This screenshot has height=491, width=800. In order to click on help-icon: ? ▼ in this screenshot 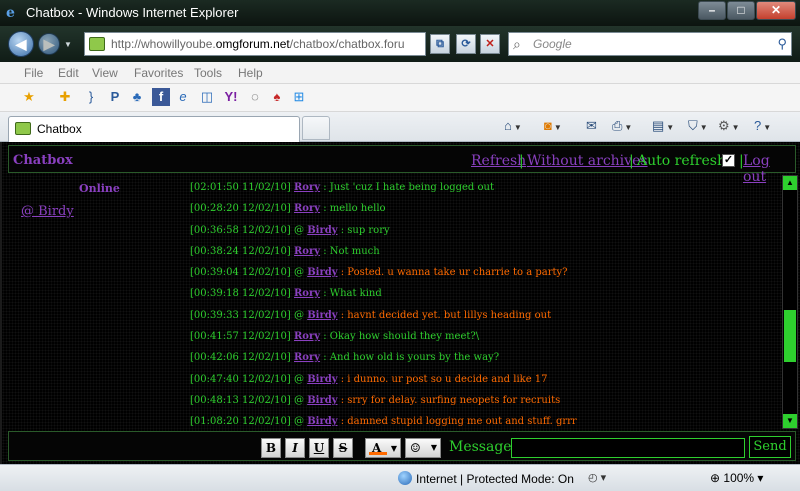, I will do `click(762, 127)`.